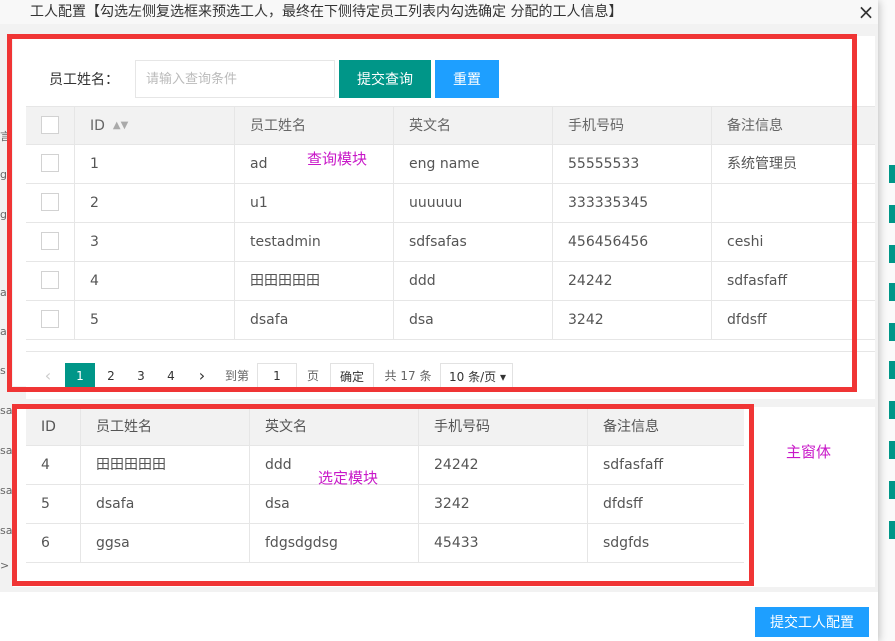 The image size is (895, 641). I want to click on search-input, so click(235, 79).